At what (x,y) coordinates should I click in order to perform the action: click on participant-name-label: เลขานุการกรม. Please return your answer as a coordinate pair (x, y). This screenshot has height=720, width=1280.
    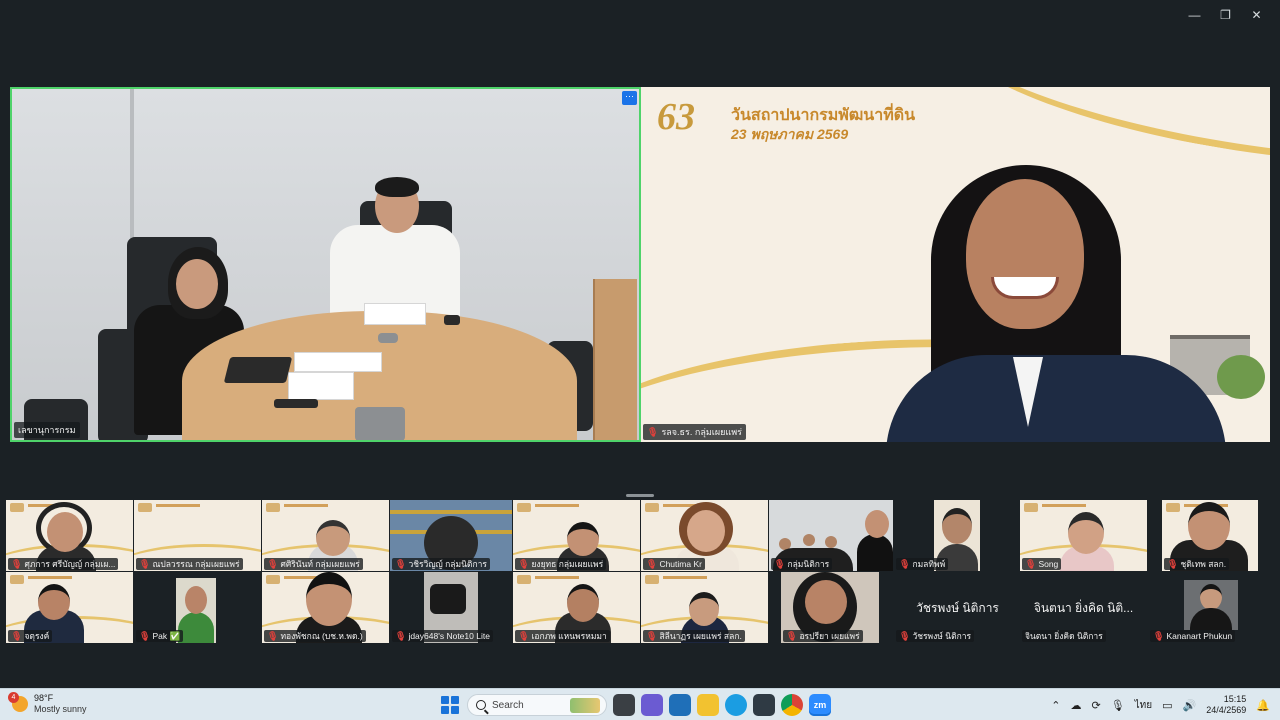
    Looking at the image, I should click on (47, 430).